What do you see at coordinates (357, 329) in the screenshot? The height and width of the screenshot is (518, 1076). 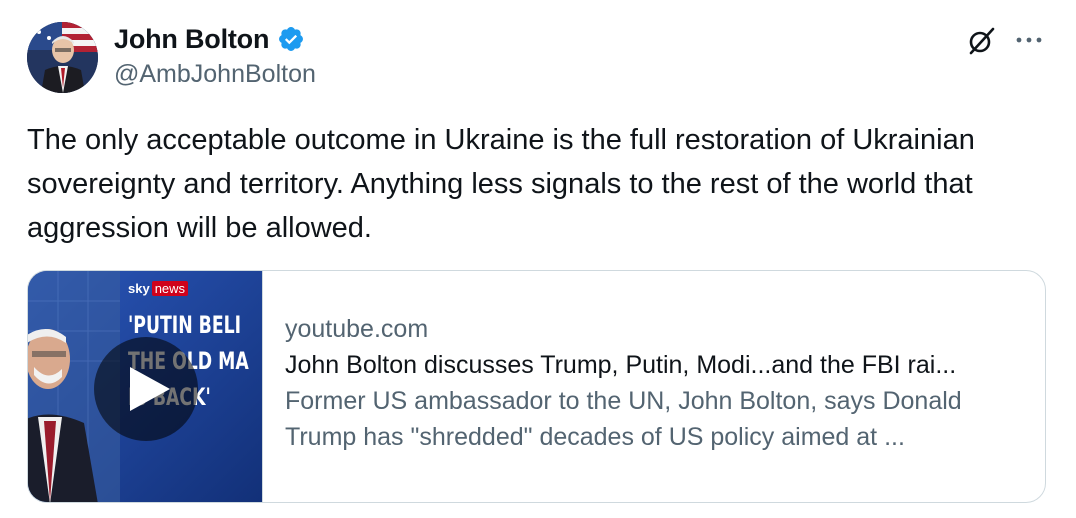 I see `link-domain: youtube.com` at bounding box center [357, 329].